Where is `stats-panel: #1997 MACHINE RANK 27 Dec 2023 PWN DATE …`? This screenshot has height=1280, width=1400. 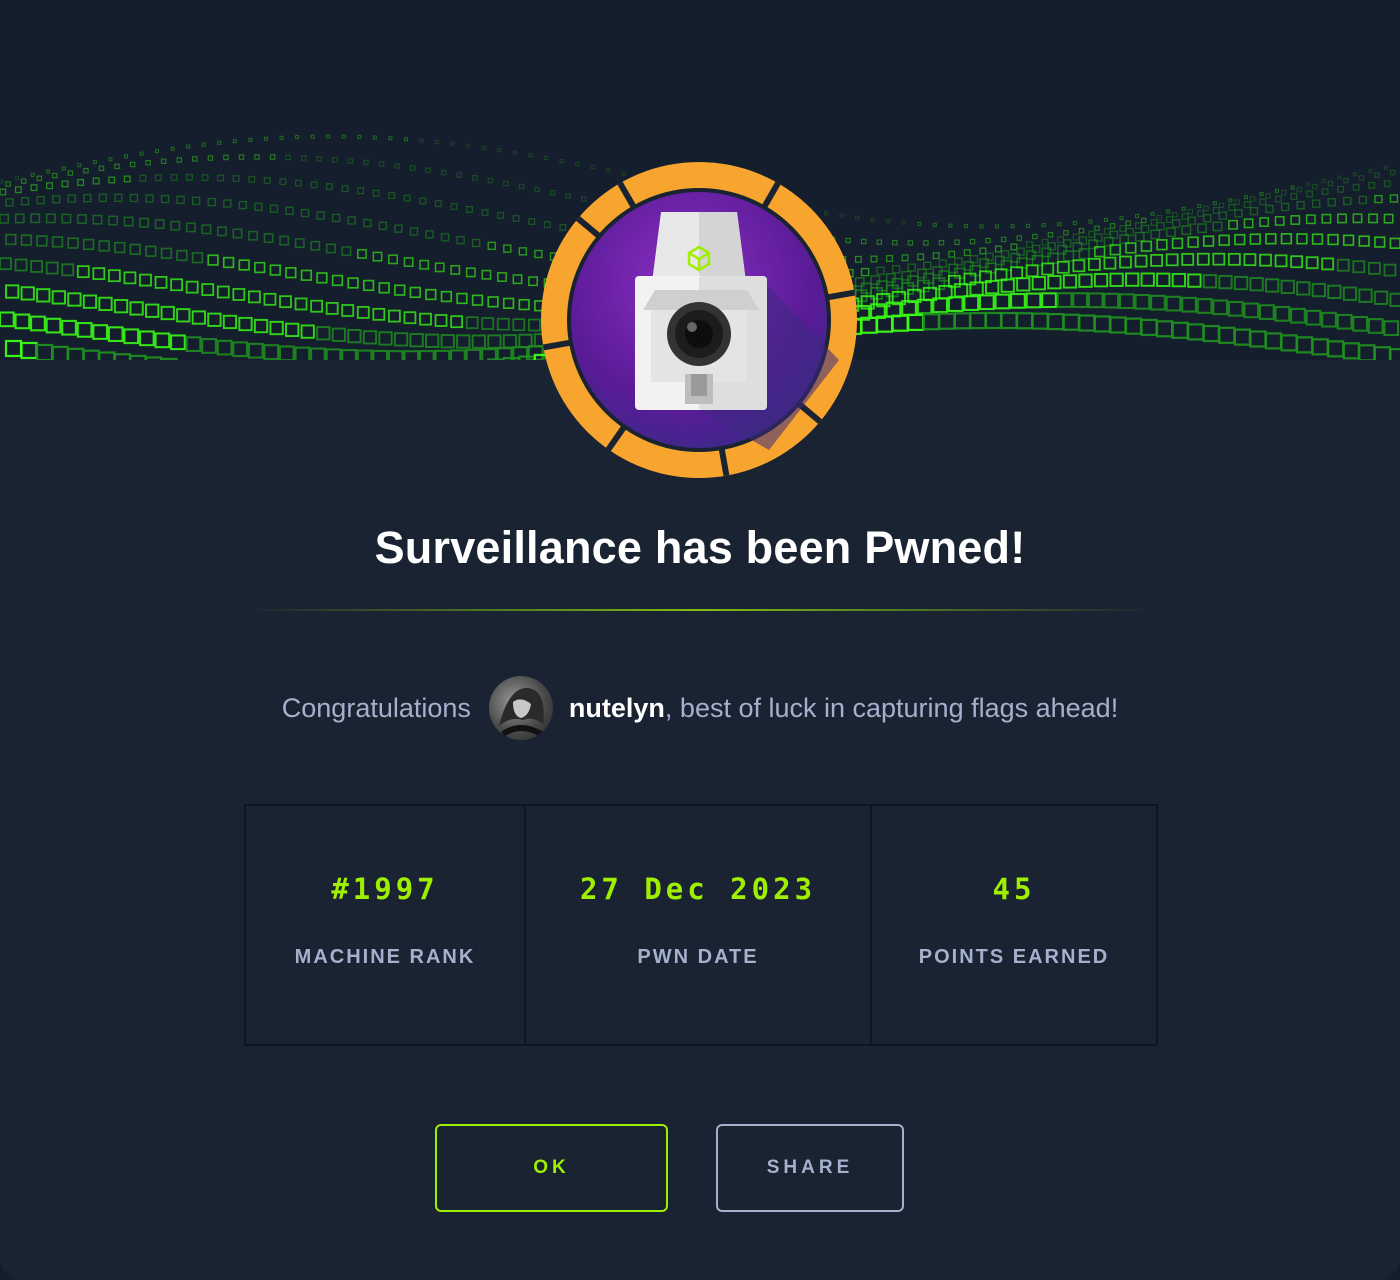
stats-panel: #1997 MACHINE RANK 27 Dec 2023 PWN DATE … is located at coordinates (701, 925).